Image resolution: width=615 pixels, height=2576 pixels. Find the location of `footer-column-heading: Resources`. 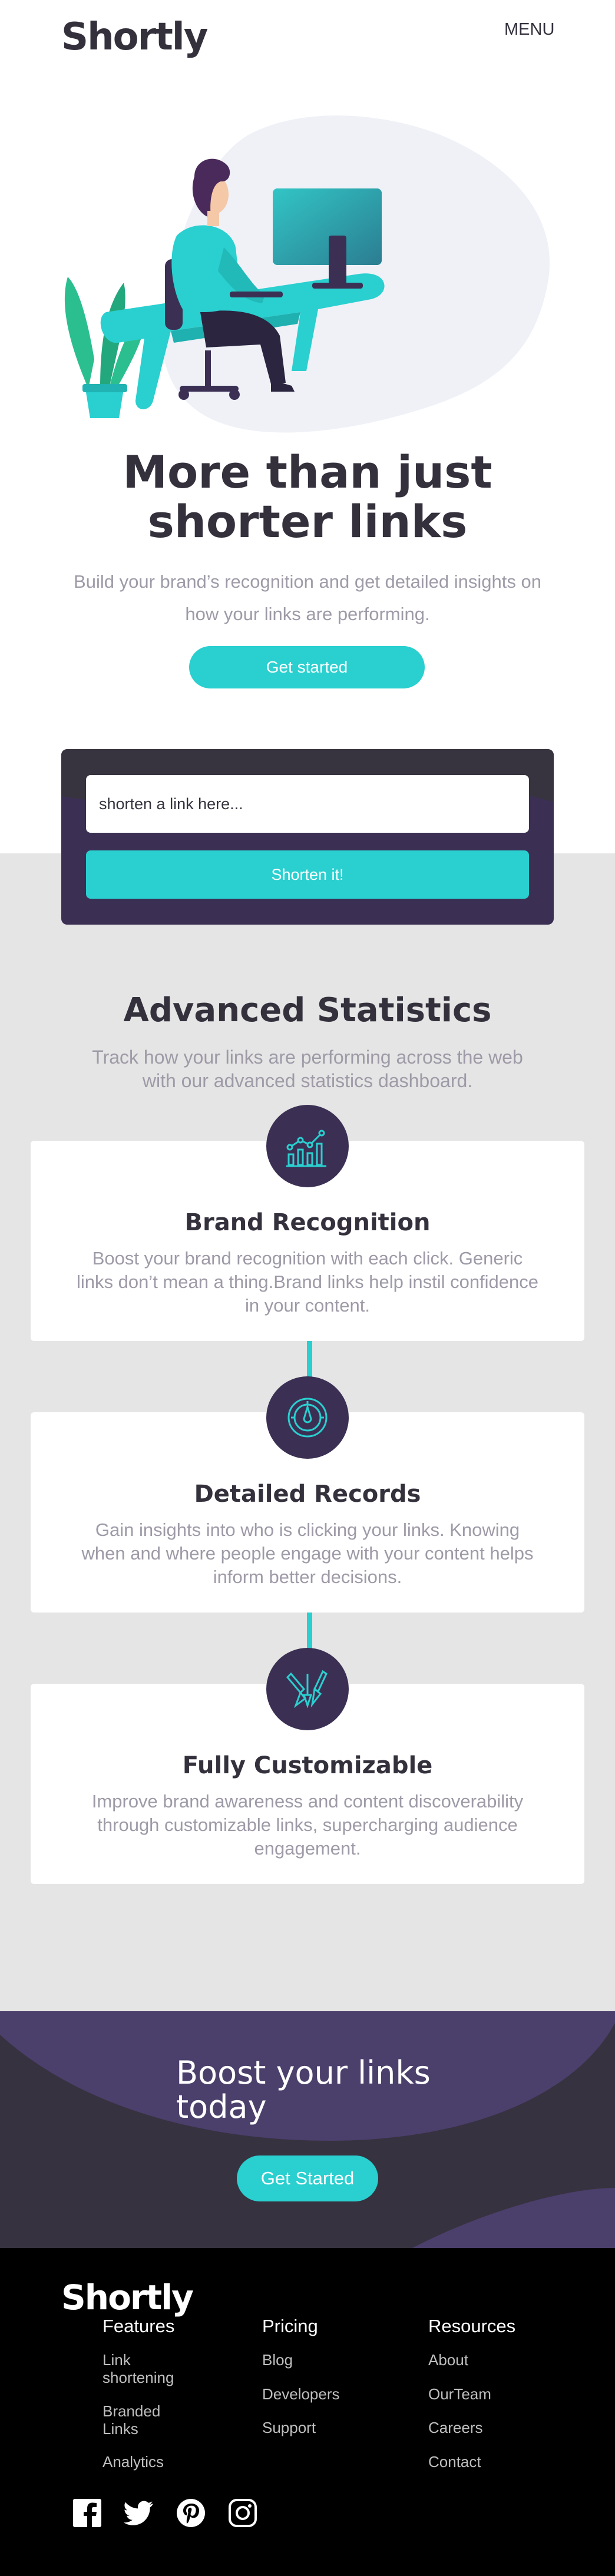

footer-column-heading: Resources is located at coordinates (472, 2326).